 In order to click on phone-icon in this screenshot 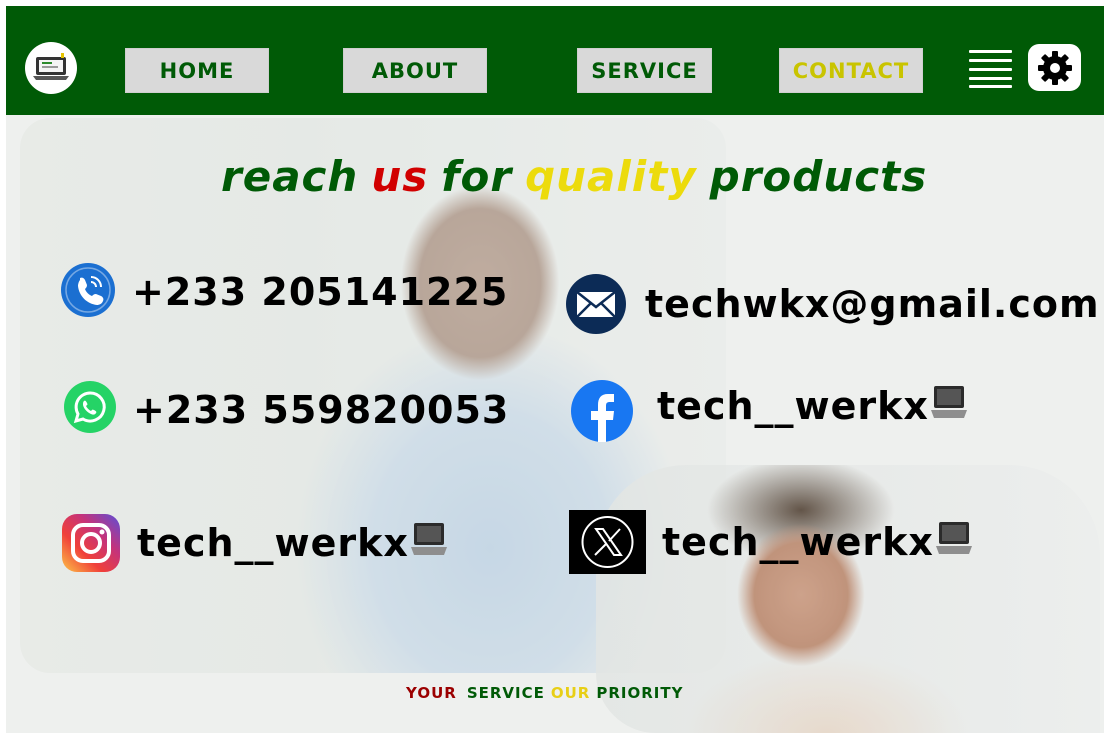, I will do `click(88, 290)`.